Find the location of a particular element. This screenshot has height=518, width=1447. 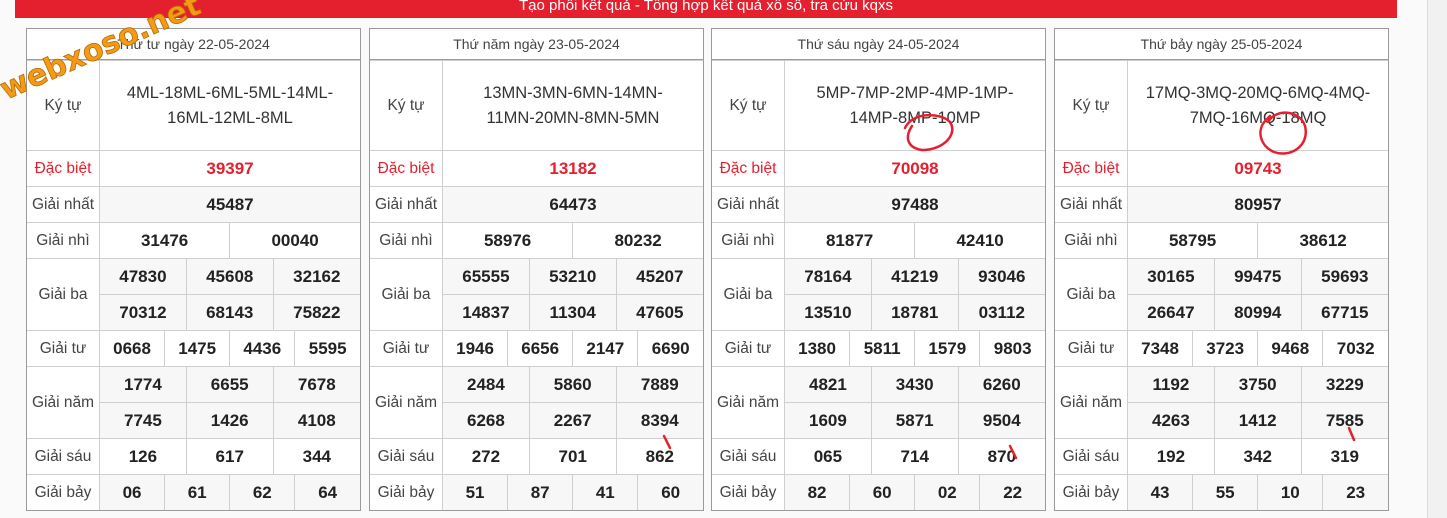

giai-bay-value: 51 is located at coordinates (475, 492).